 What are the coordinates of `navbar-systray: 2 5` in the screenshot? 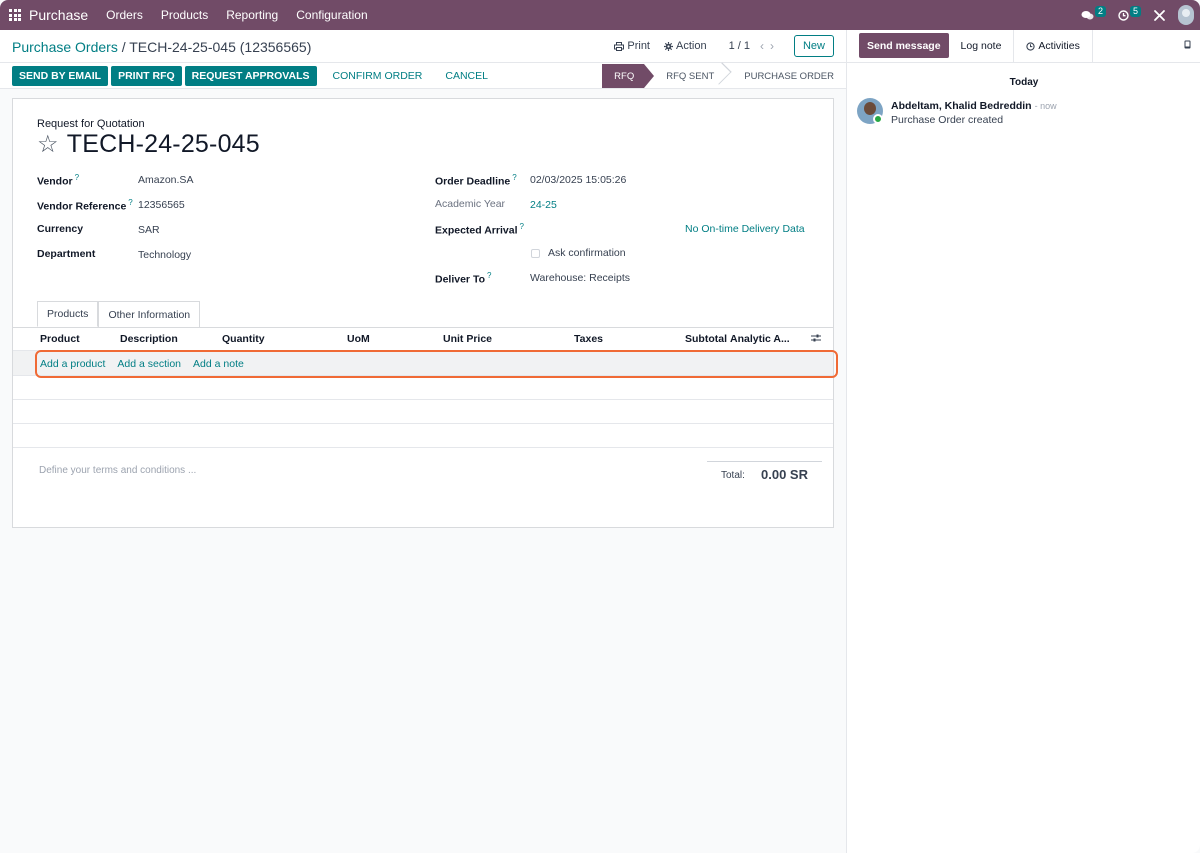 It's located at (1140, 15).